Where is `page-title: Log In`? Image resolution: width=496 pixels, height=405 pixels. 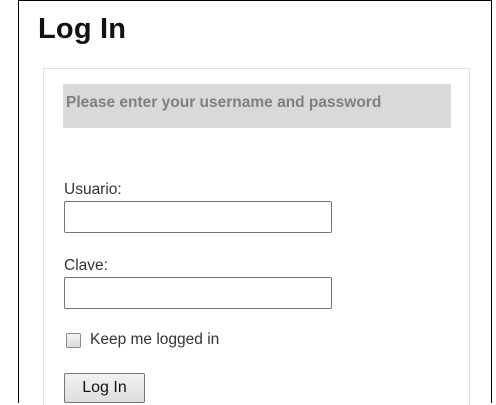 page-title: Log In is located at coordinates (82, 29).